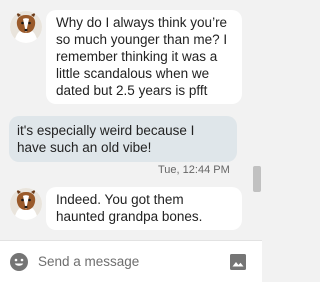  I want to click on scrollbar-thumb, so click(257, 179).